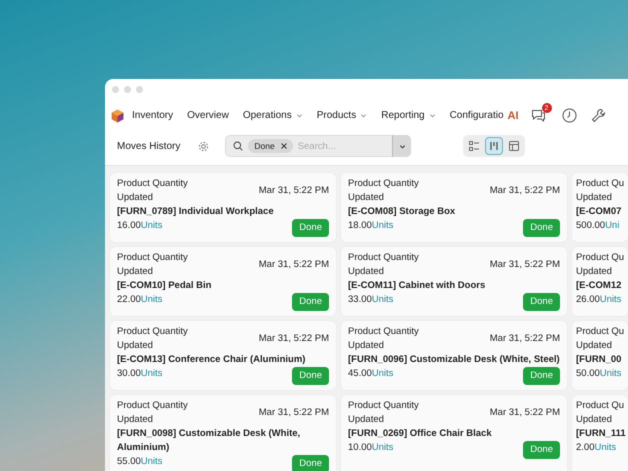 The height and width of the screenshot is (471, 628). I want to click on kanban-view-icon, so click(494, 146).